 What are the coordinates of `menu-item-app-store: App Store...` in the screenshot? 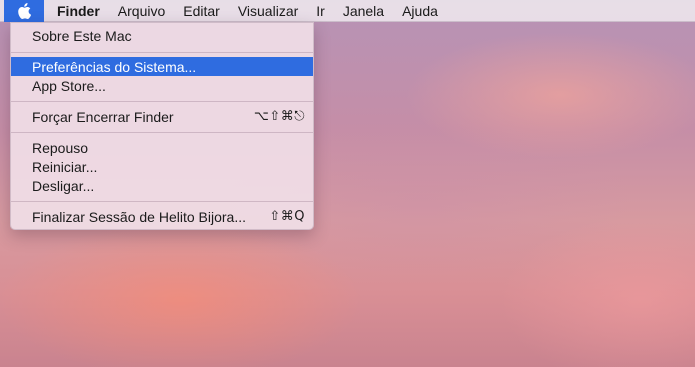 It's located at (162, 85).